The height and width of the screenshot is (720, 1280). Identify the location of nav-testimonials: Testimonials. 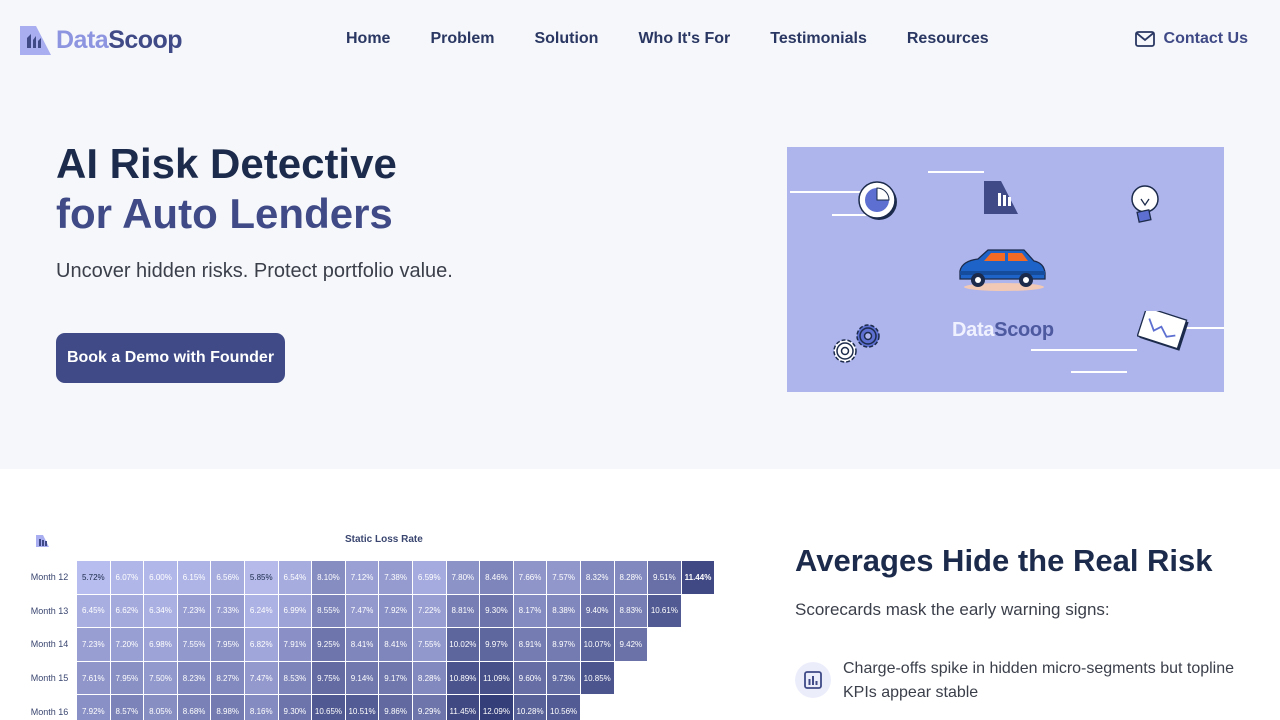
(818, 39).